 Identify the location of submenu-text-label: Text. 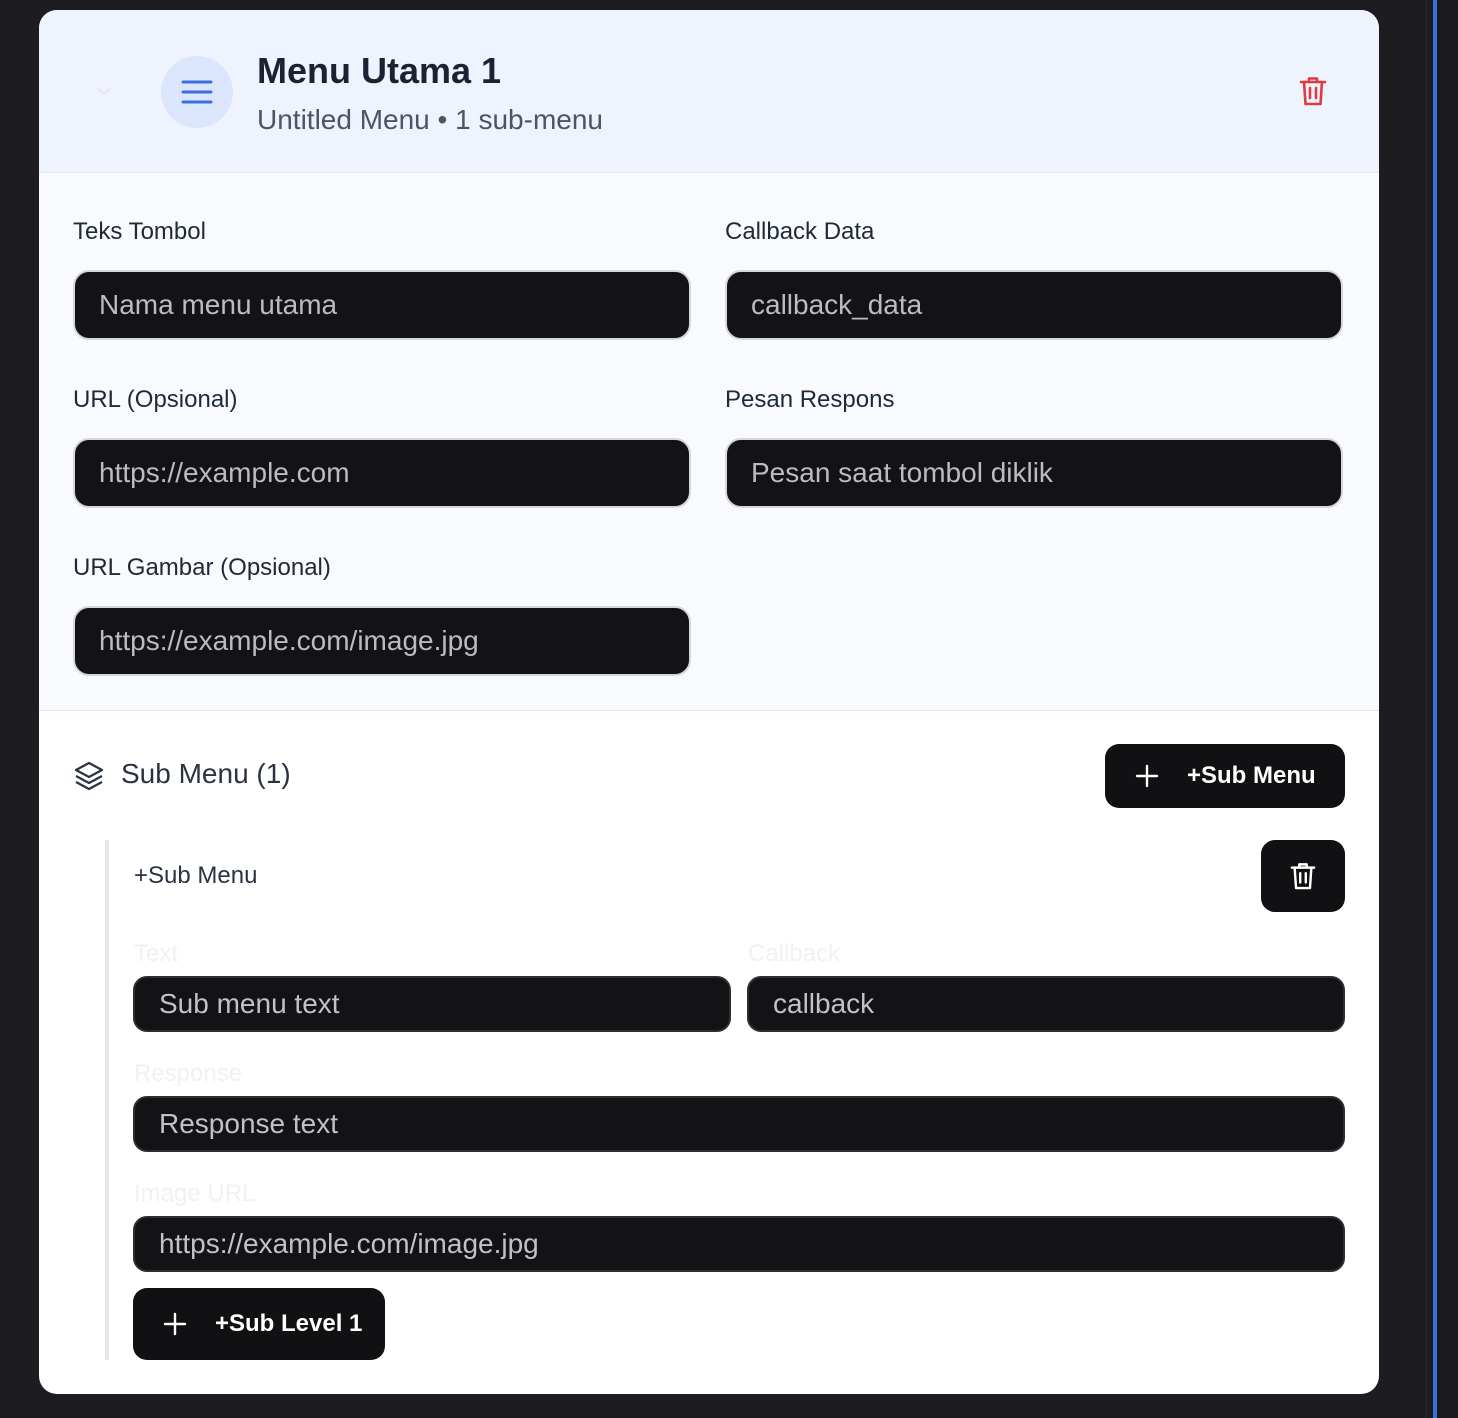
(156, 953).